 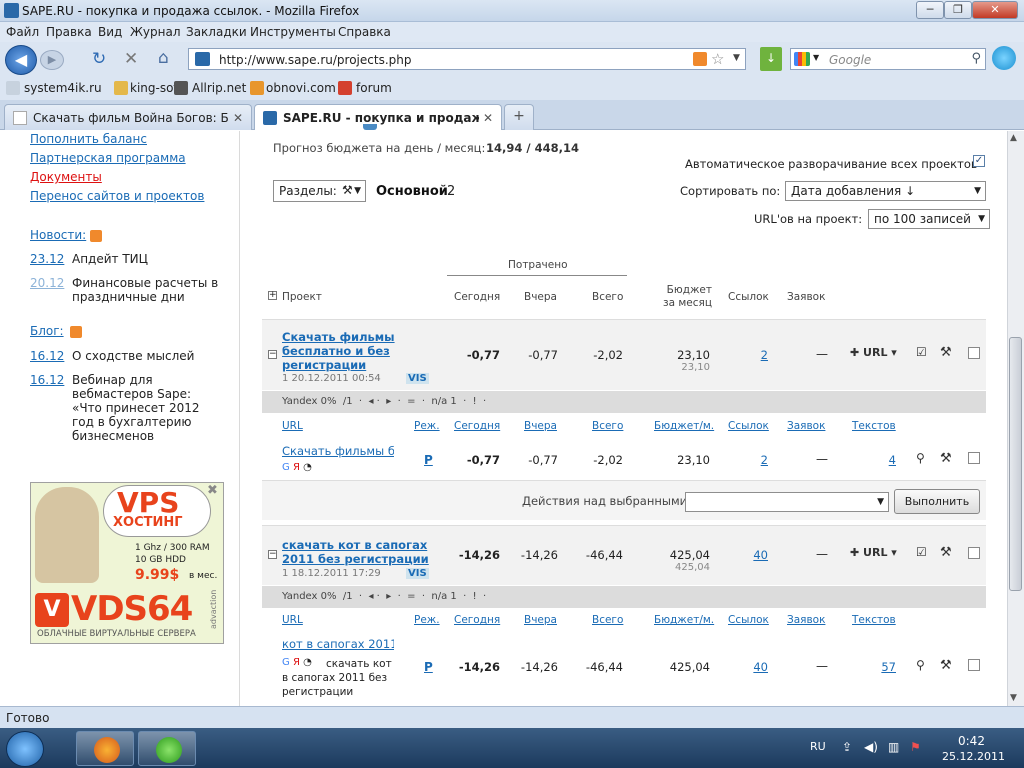 What do you see at coordinates (467, 59) in the screenshot?
I see `address-bar: http://www.sape.ru/projects.php ☆ ▼` at bounding box center [467, 59].